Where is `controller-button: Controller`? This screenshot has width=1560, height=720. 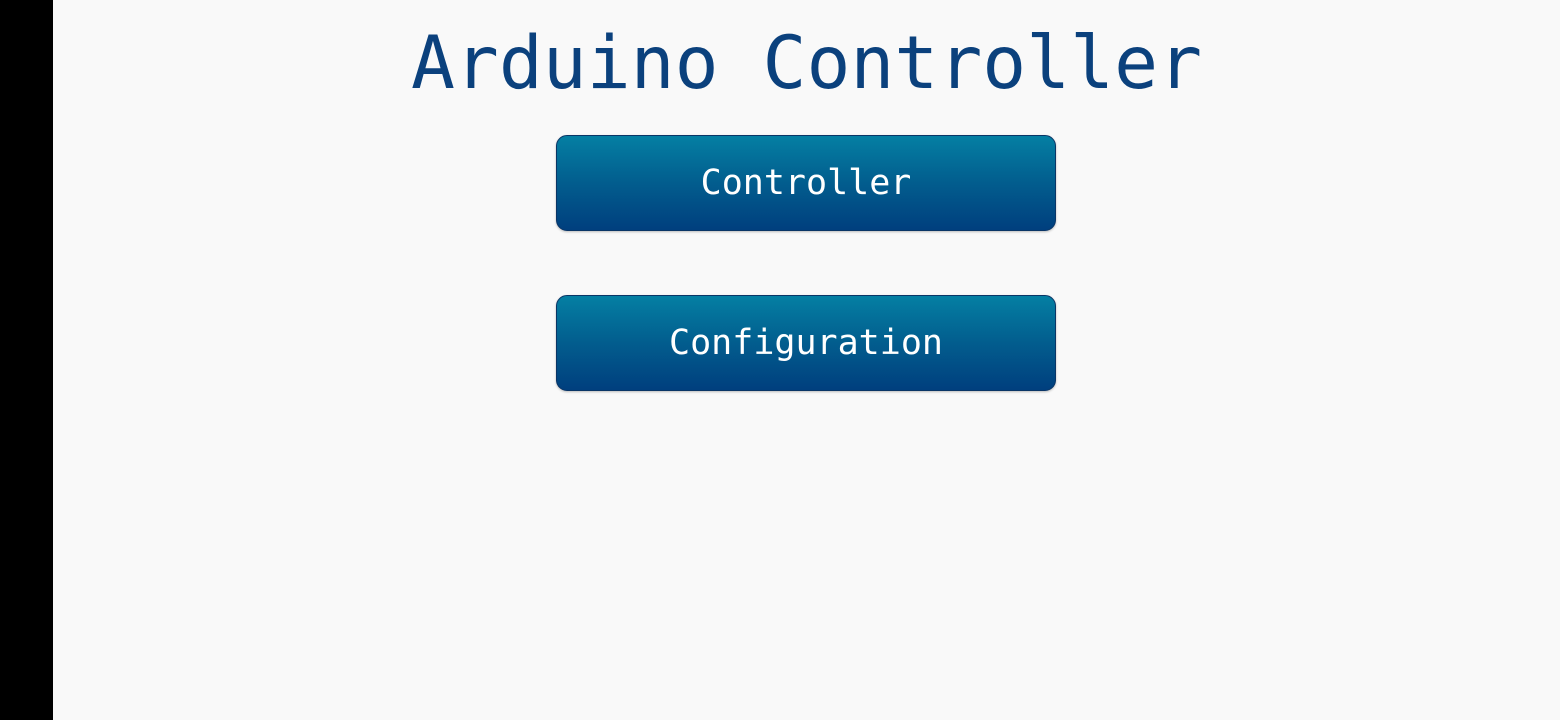
controller-button: Controller is located at coordinates (806, 183).